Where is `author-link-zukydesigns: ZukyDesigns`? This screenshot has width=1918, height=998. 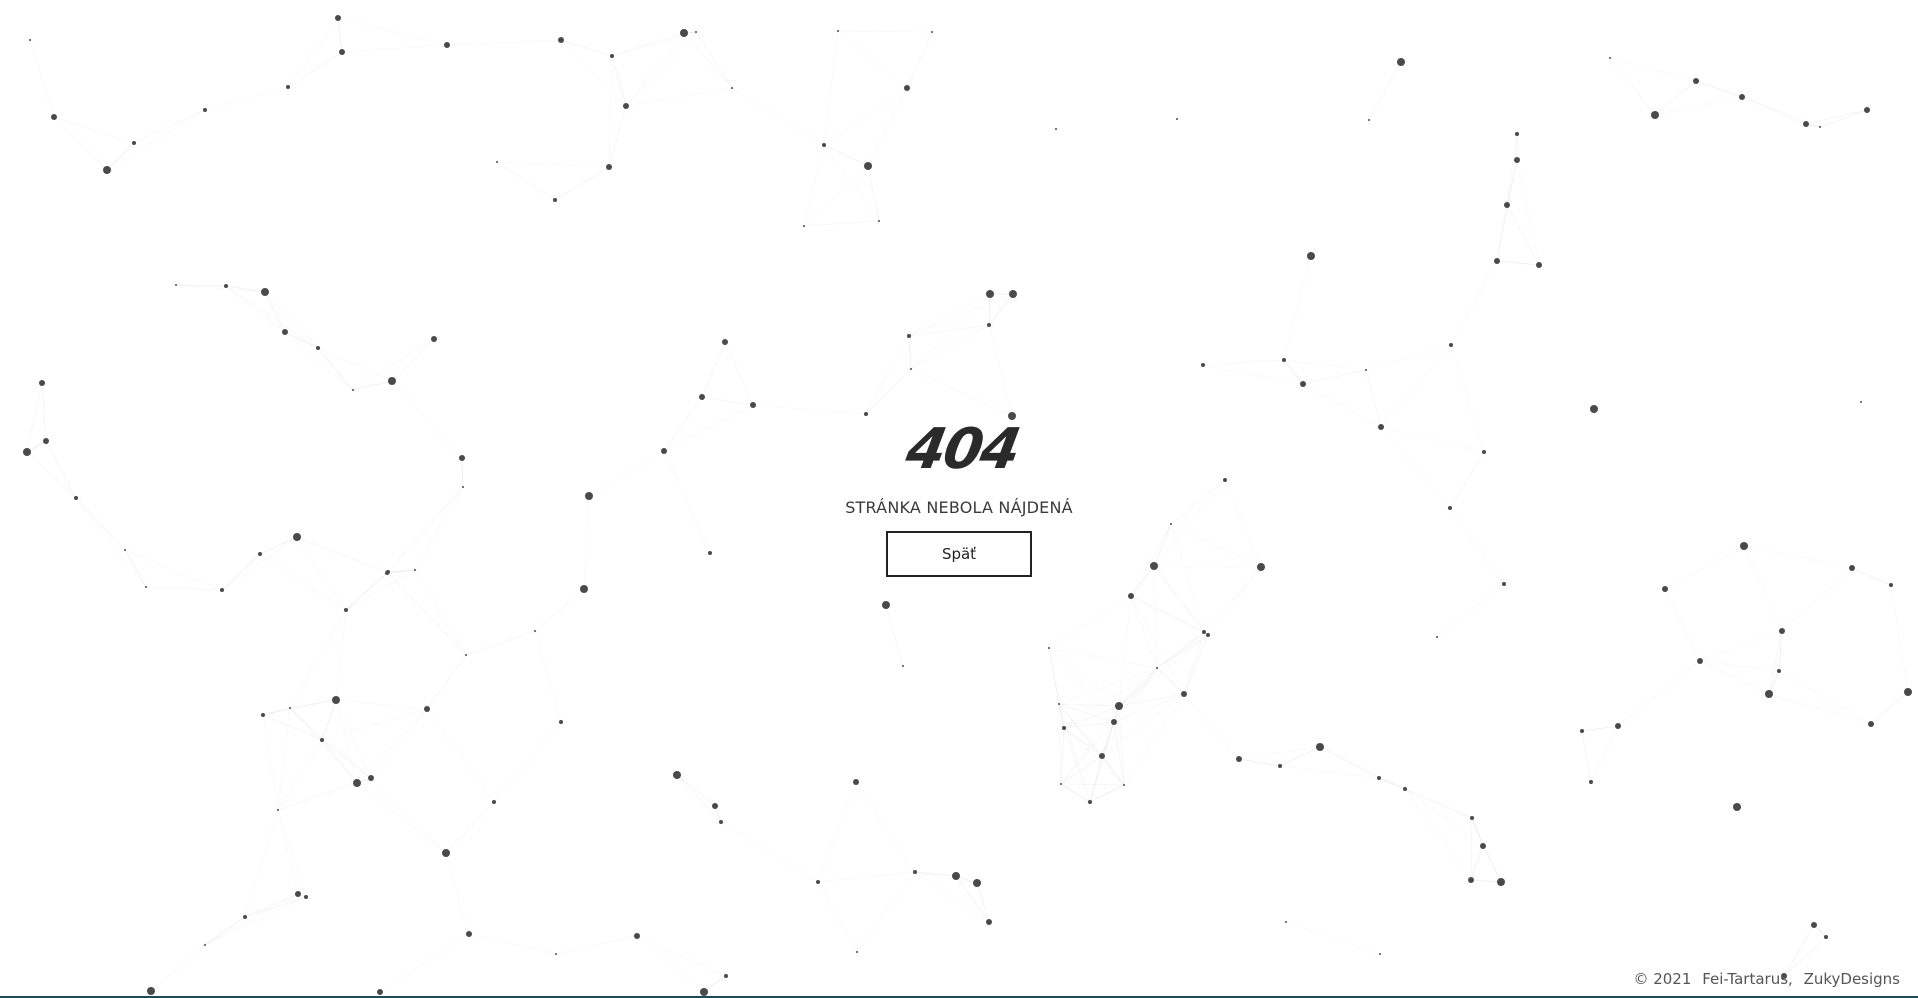
author-link-zukydesigns: ZukyDesigns is located at coordinates (1852, 979).